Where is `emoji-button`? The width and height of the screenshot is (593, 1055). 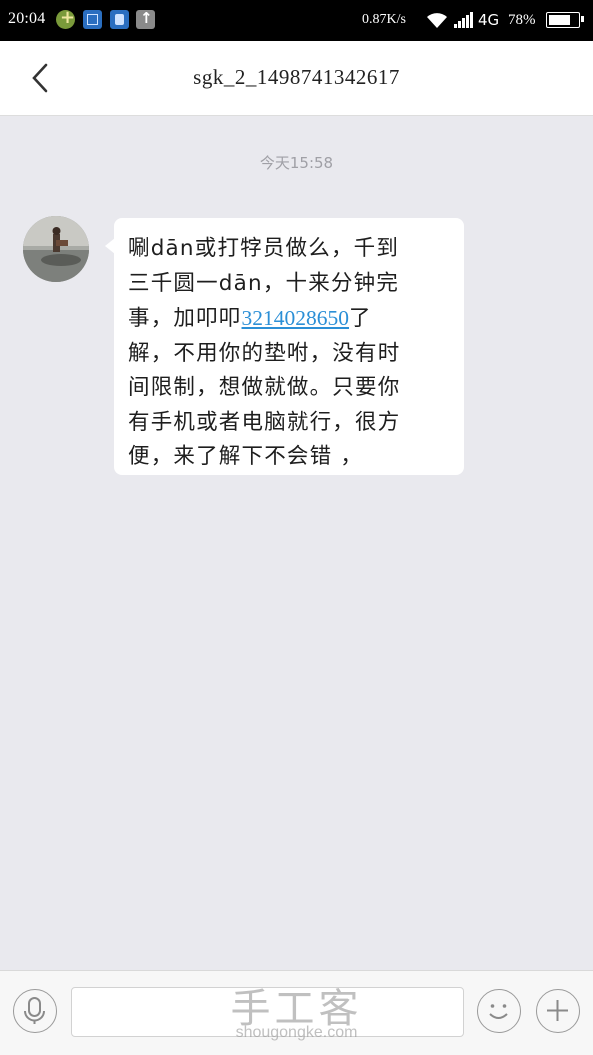
emoji-button is located at coordinates (499, 1011).